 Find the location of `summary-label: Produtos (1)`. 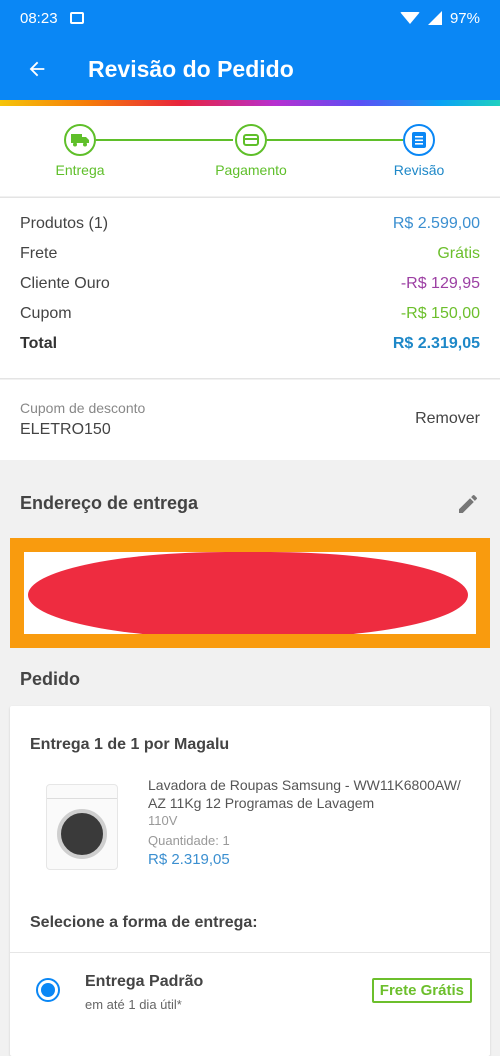

summary-label: Produtos (1) is located at coordinates (64, 223).